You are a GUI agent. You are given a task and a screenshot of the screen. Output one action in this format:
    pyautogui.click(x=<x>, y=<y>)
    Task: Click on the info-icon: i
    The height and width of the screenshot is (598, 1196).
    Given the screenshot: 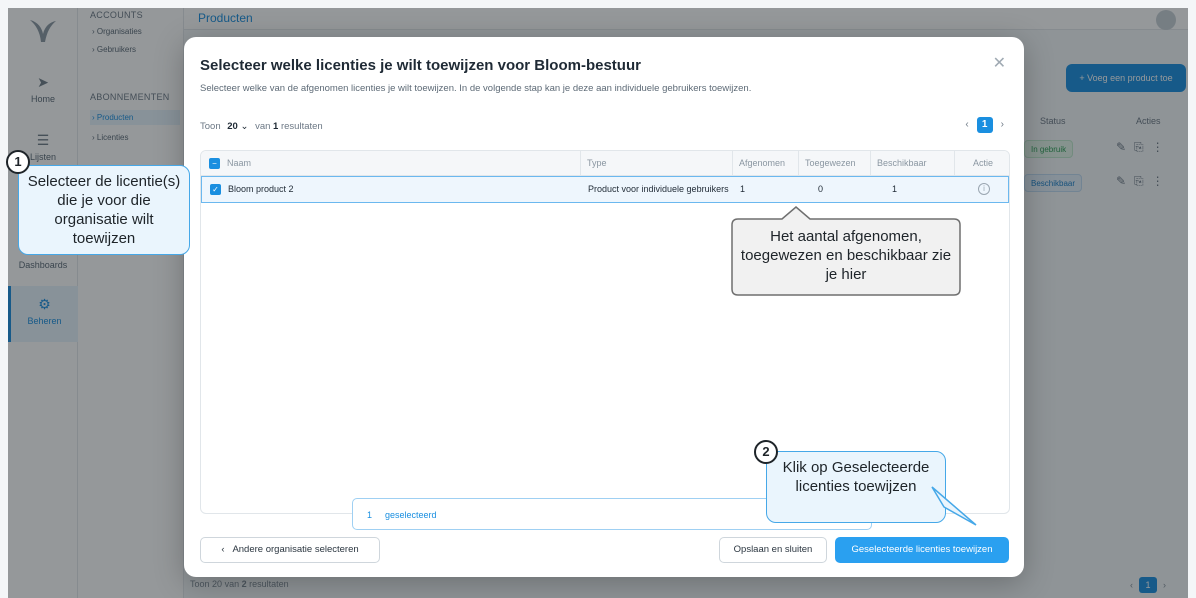 What is the action you would take?
    pyautogui.click(x=984, y=189)
    